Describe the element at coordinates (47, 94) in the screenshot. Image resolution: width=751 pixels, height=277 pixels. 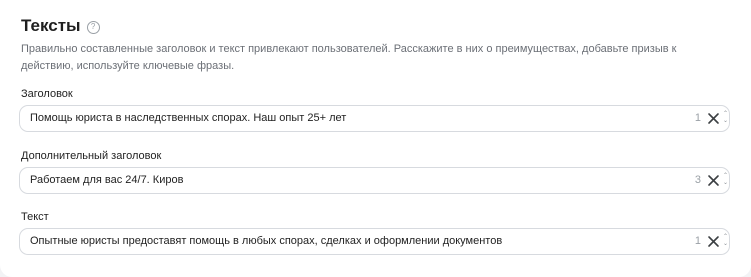
I see `headline-label: Заголовок` at that location.